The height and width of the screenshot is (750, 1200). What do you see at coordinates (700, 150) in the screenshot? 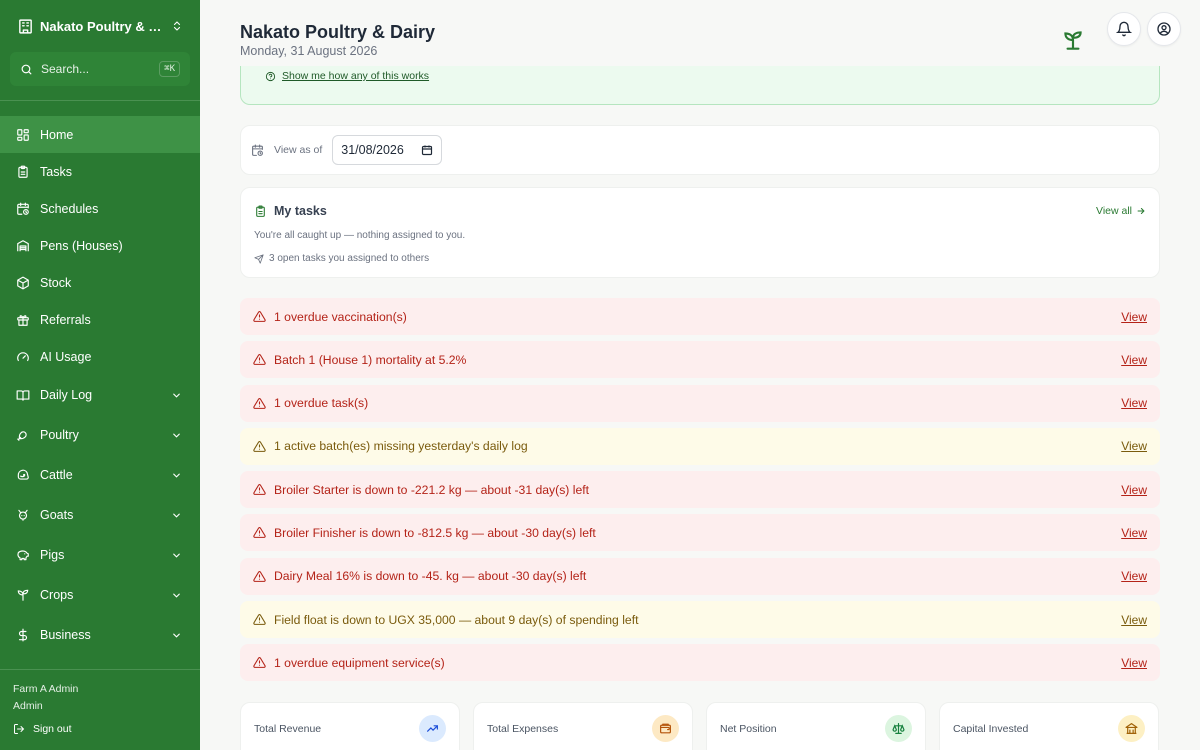
I see `view-as-card: View as of 31/08/2026` at bounding box center [700, 150].